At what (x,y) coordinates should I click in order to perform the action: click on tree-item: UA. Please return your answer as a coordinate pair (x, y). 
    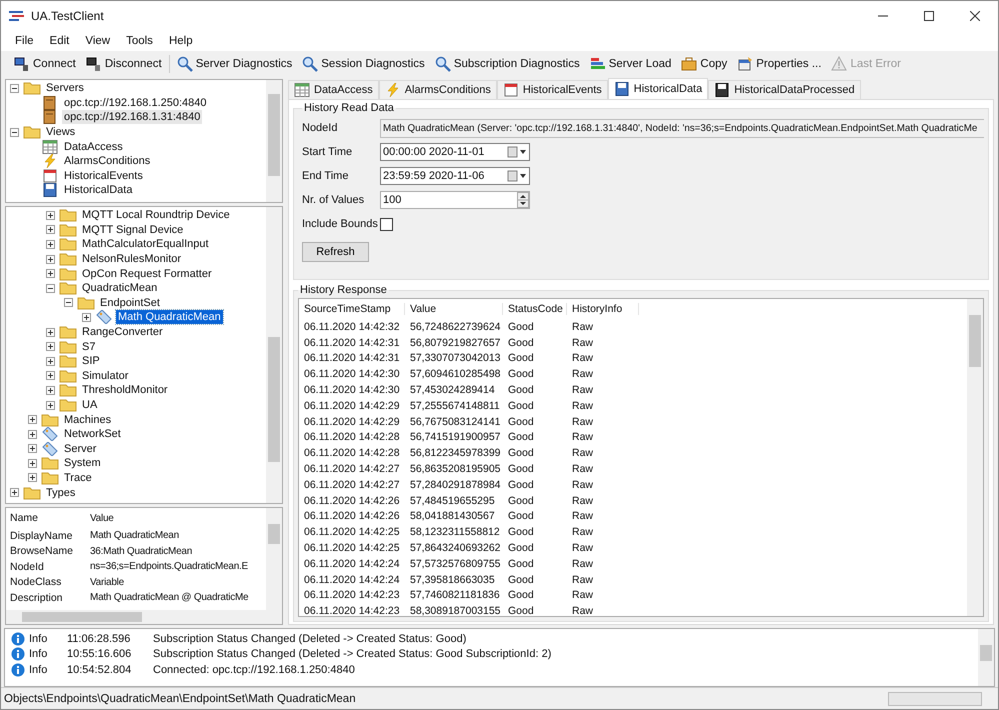
    Looking at the image, I should click on (90, 405).